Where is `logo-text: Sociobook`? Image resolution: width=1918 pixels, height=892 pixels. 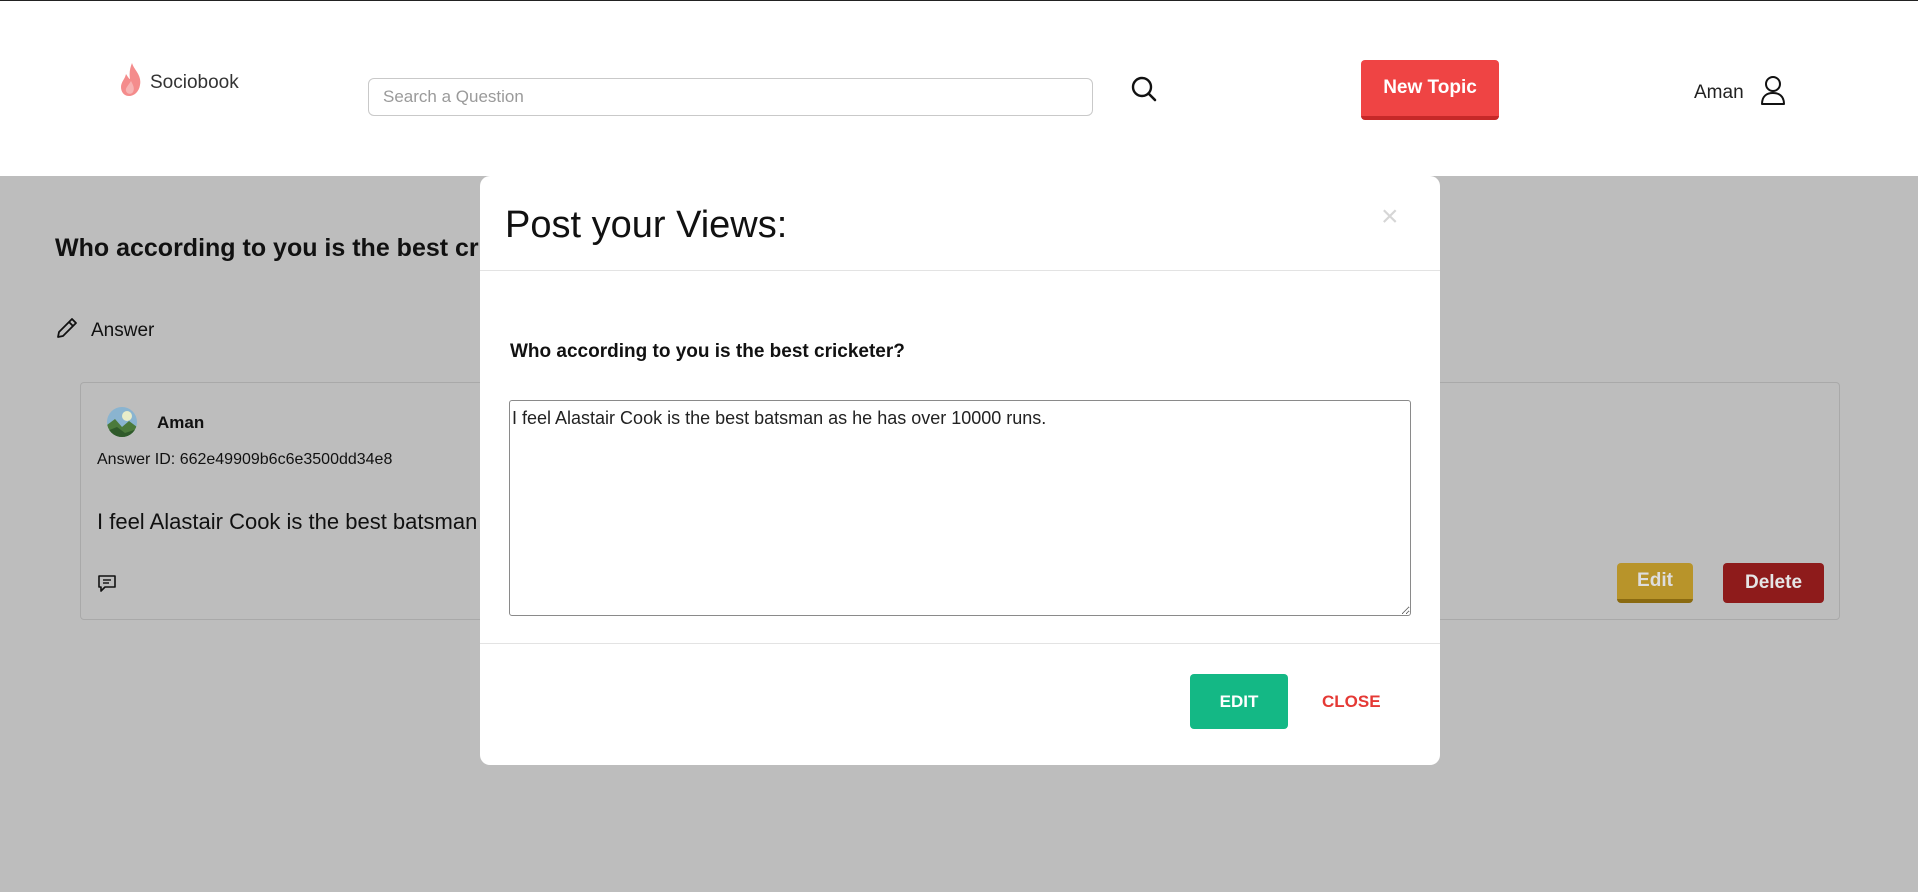 logo-text: Sociobook is located at coordinates (194, 82).